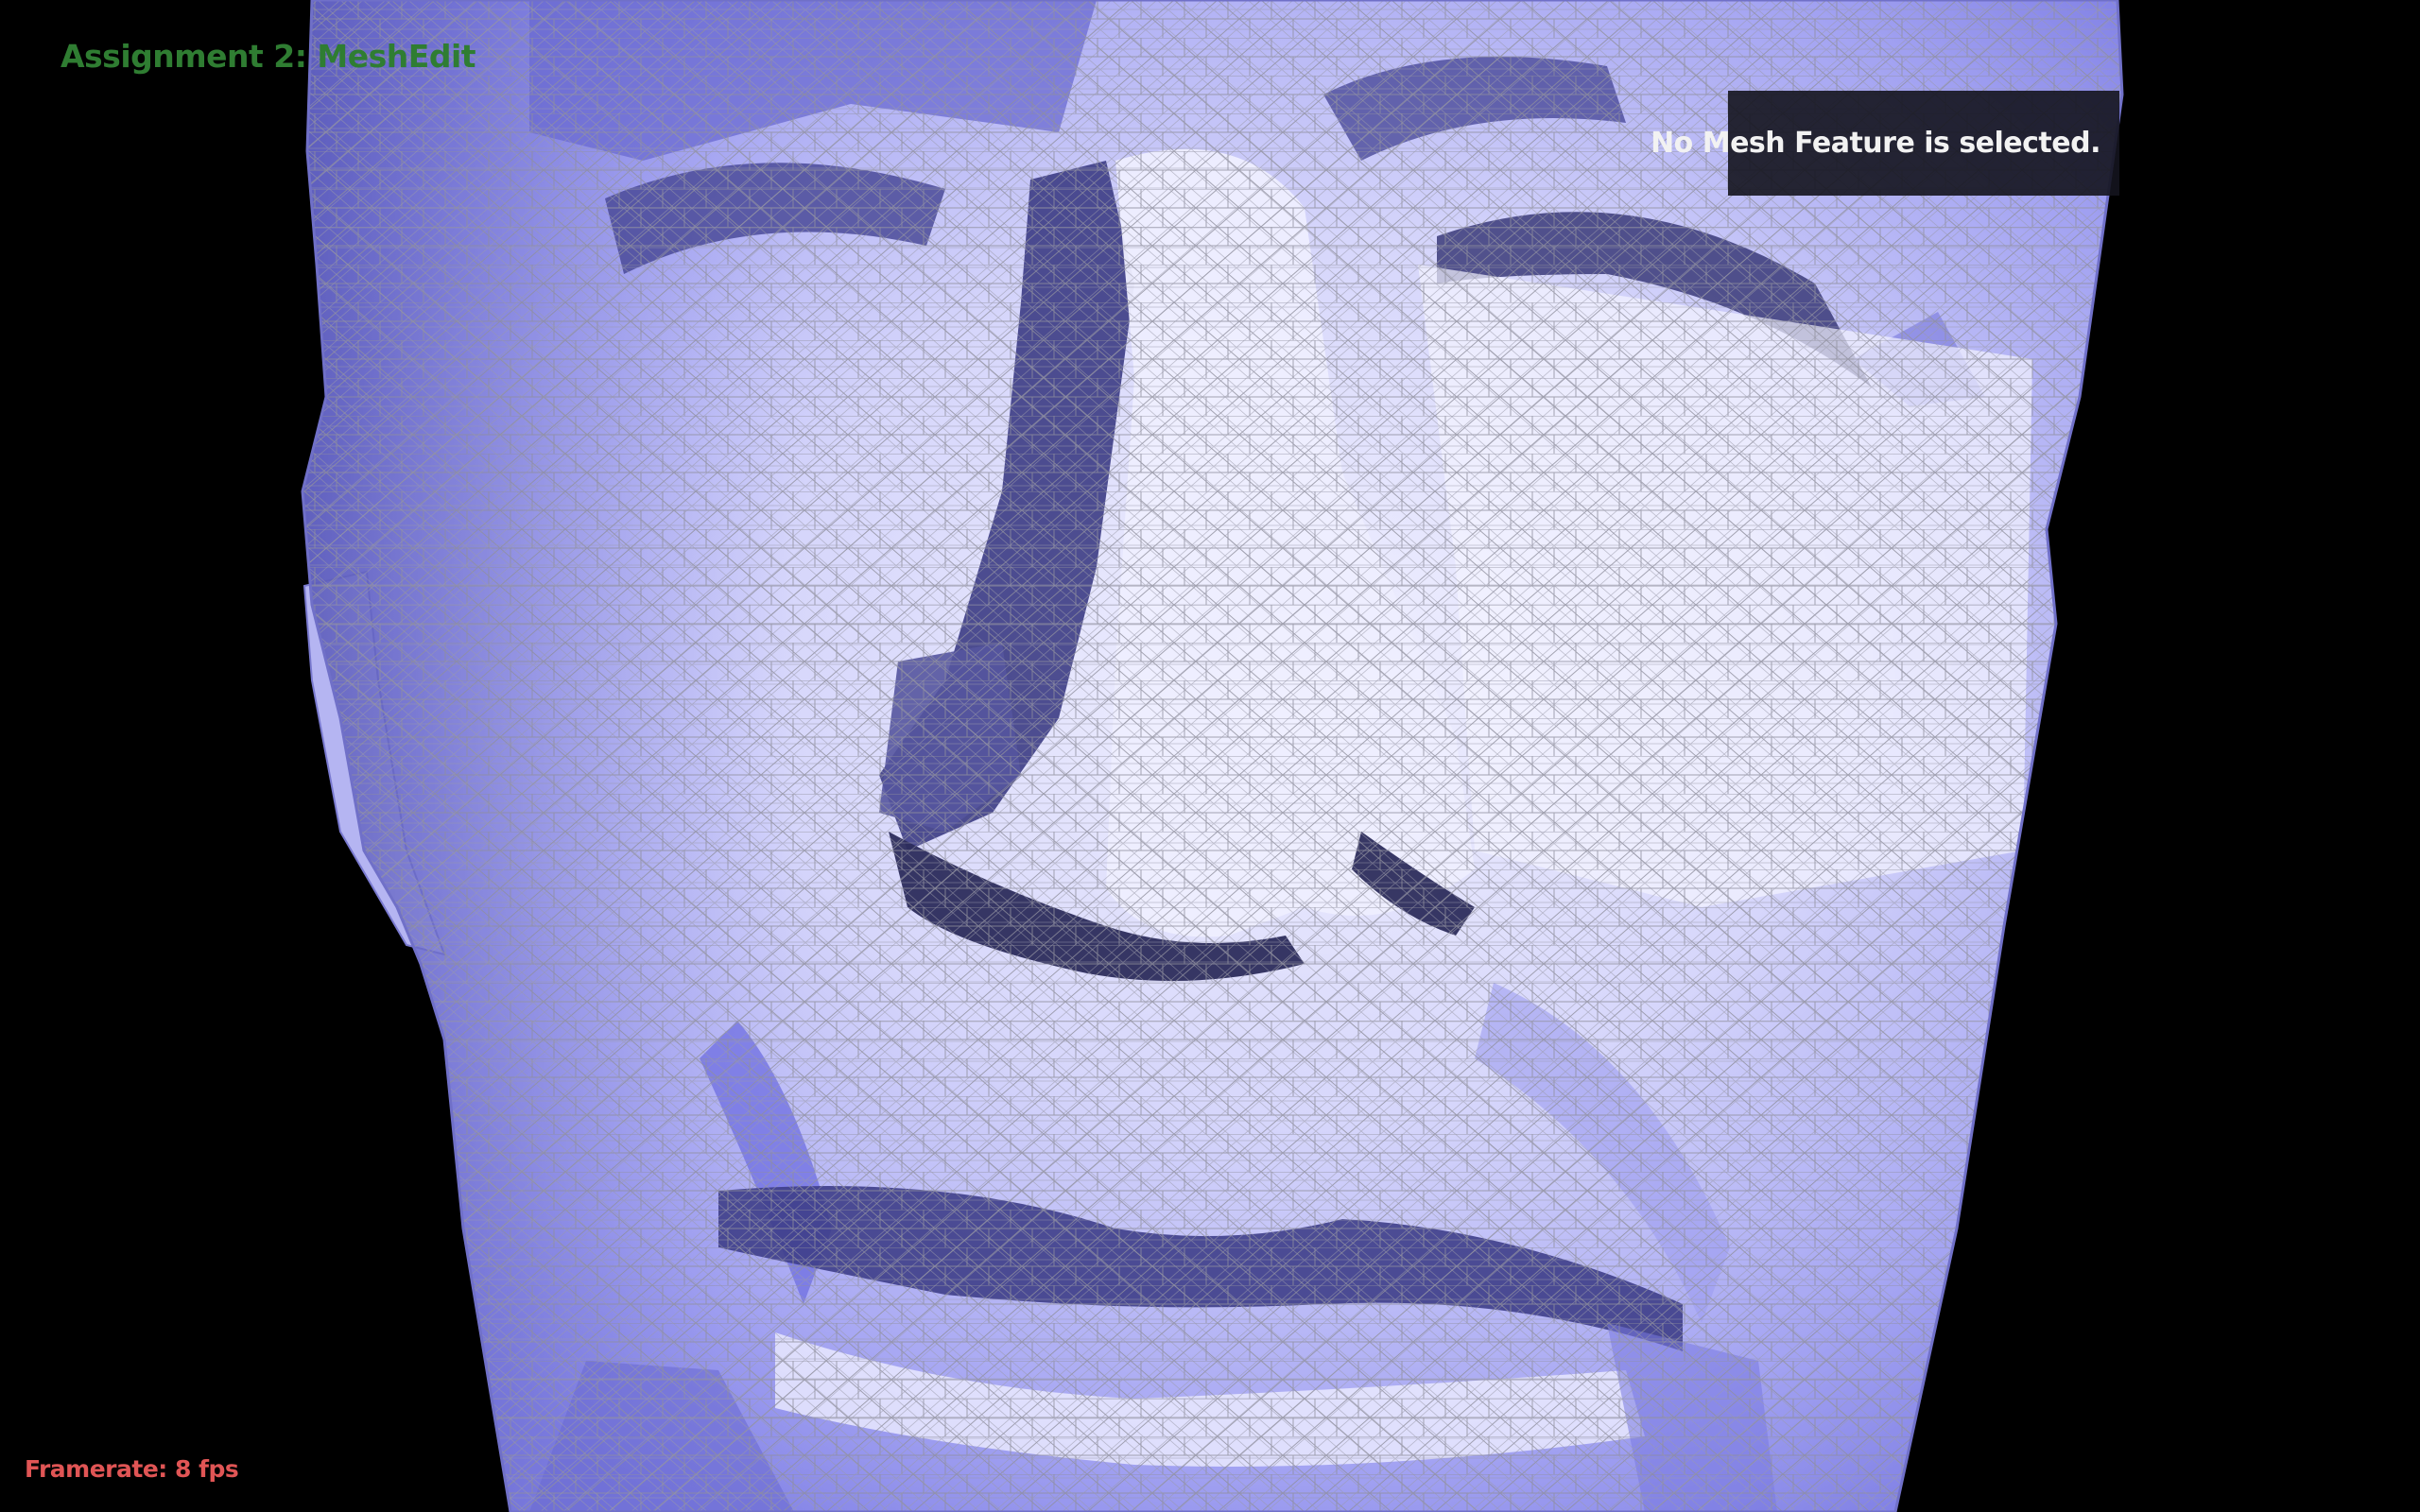  Describe the element at coordinates (268, 56) in the screenshot. I see `app-title: Assignment 2: MeshEdit` at that location.